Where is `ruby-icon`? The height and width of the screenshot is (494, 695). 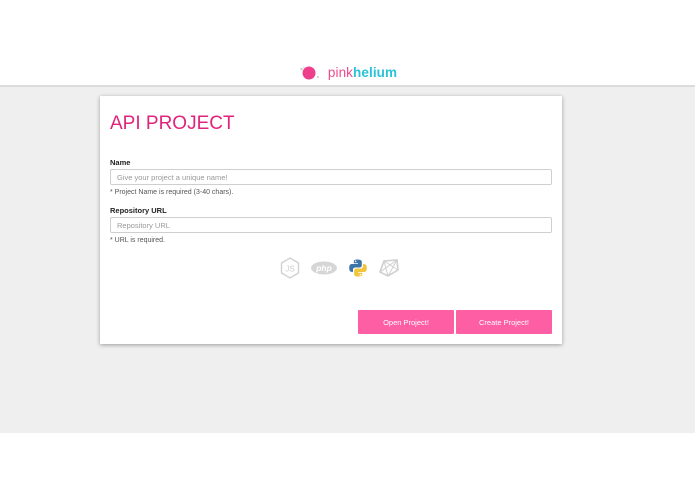
ruby-icon is located at coordinates (389, 268).